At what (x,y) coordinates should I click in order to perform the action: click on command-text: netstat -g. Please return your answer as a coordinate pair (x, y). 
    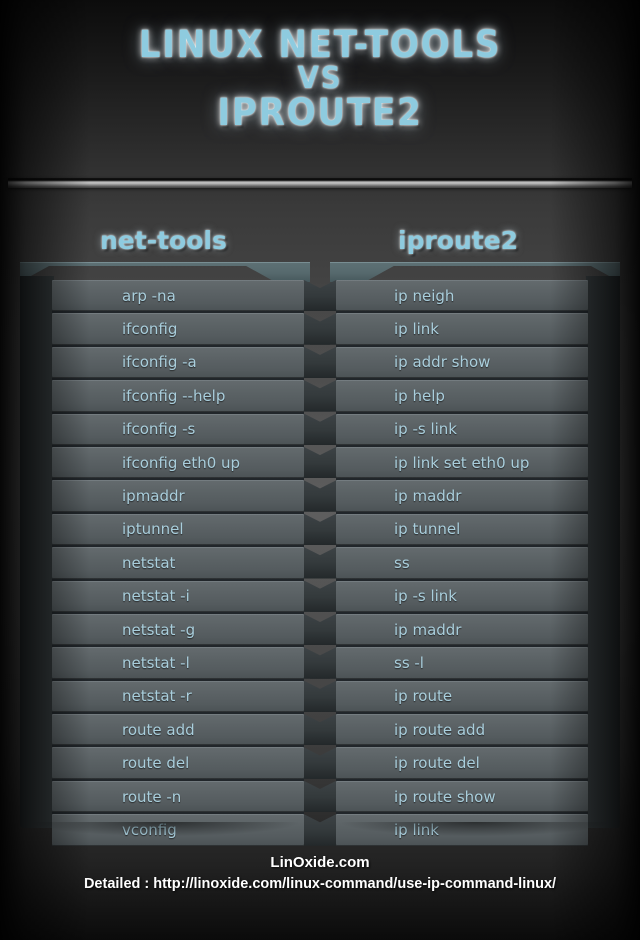
    Looking at the image, I should click on (159, 629).